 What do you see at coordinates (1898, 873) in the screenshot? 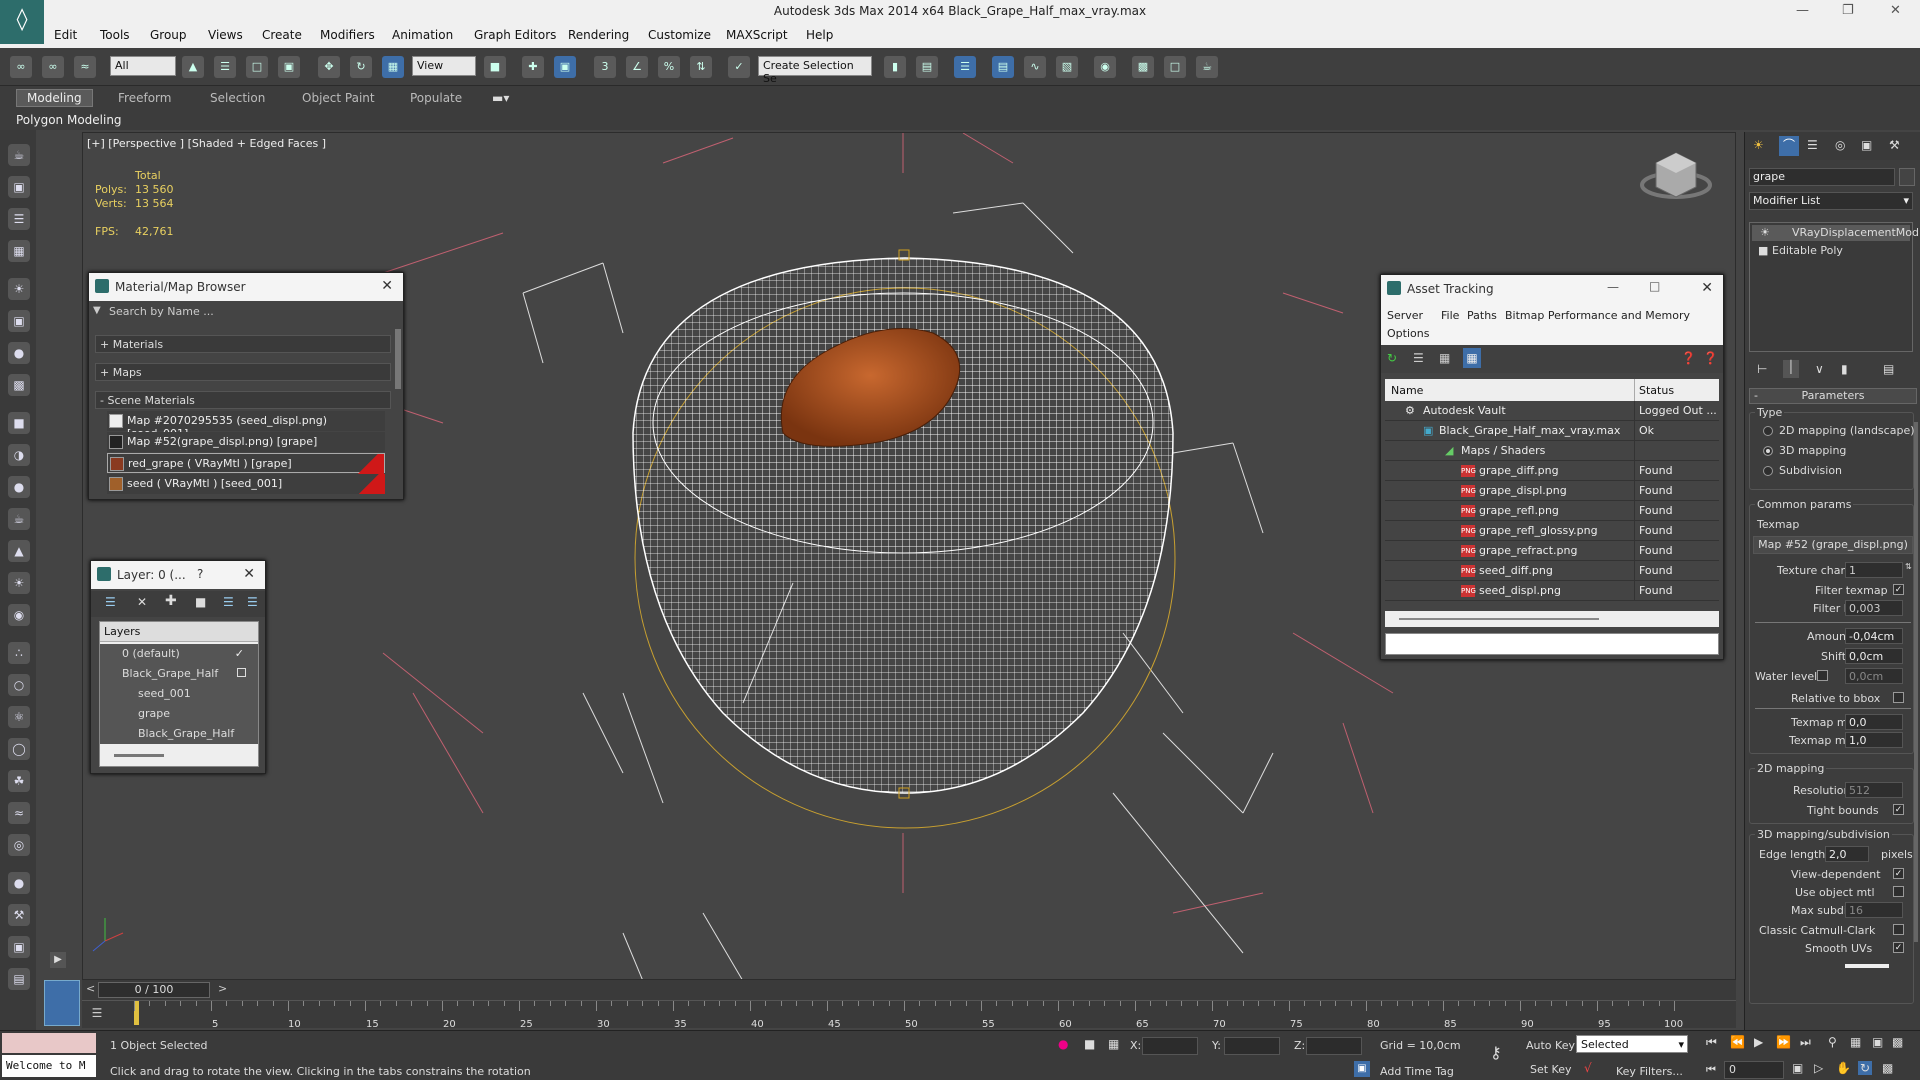
I see `view-dependent-checkbox: ✓` at bounding box center [1898, 873].